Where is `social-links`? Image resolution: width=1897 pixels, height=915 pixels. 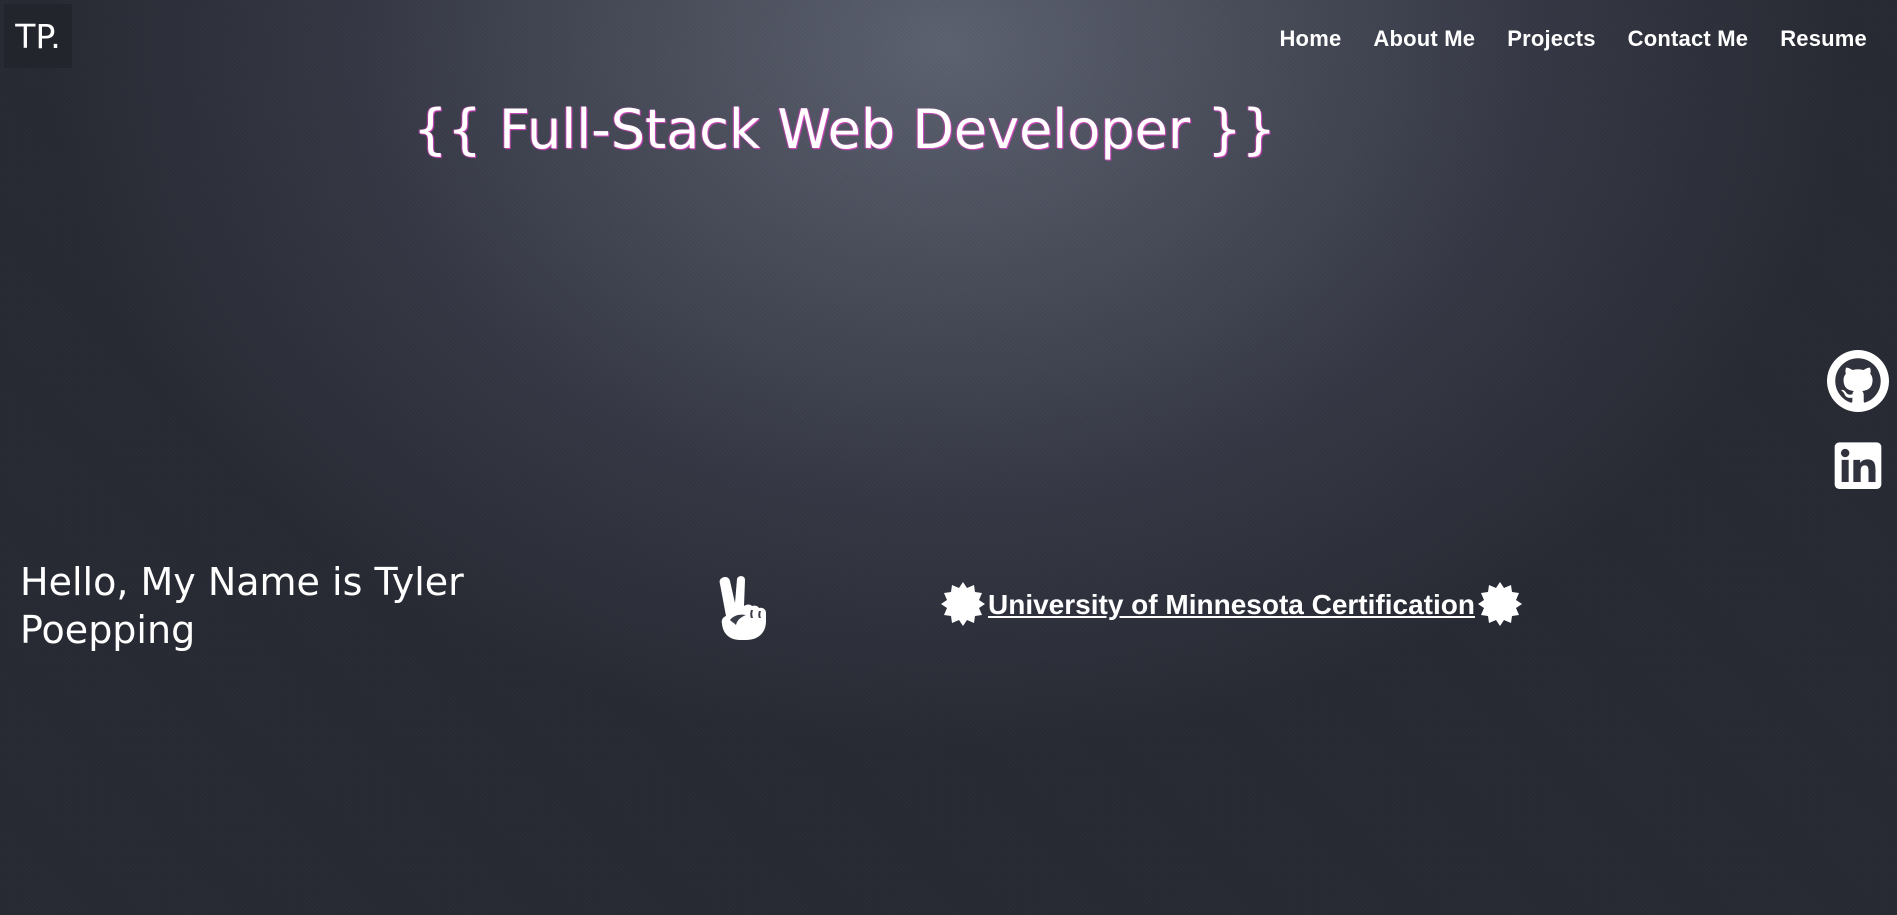
social-links is located at coordinates (1858, 425).